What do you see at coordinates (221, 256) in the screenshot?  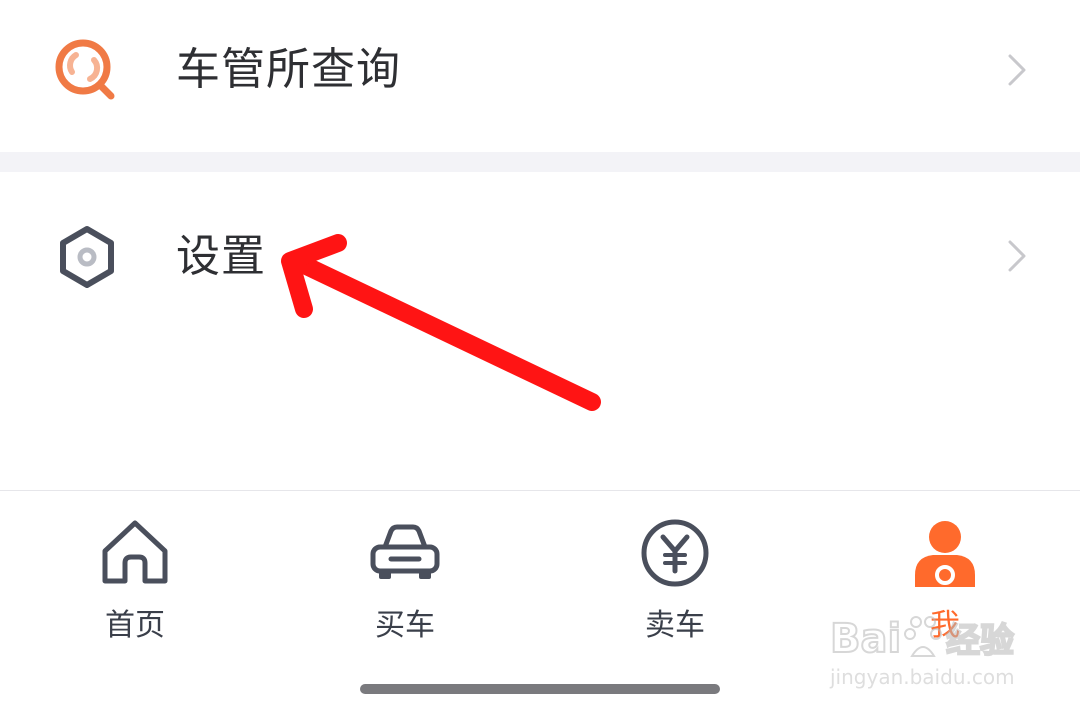 I see `menu-item-label: 设置` at bounding box center [221, 256].